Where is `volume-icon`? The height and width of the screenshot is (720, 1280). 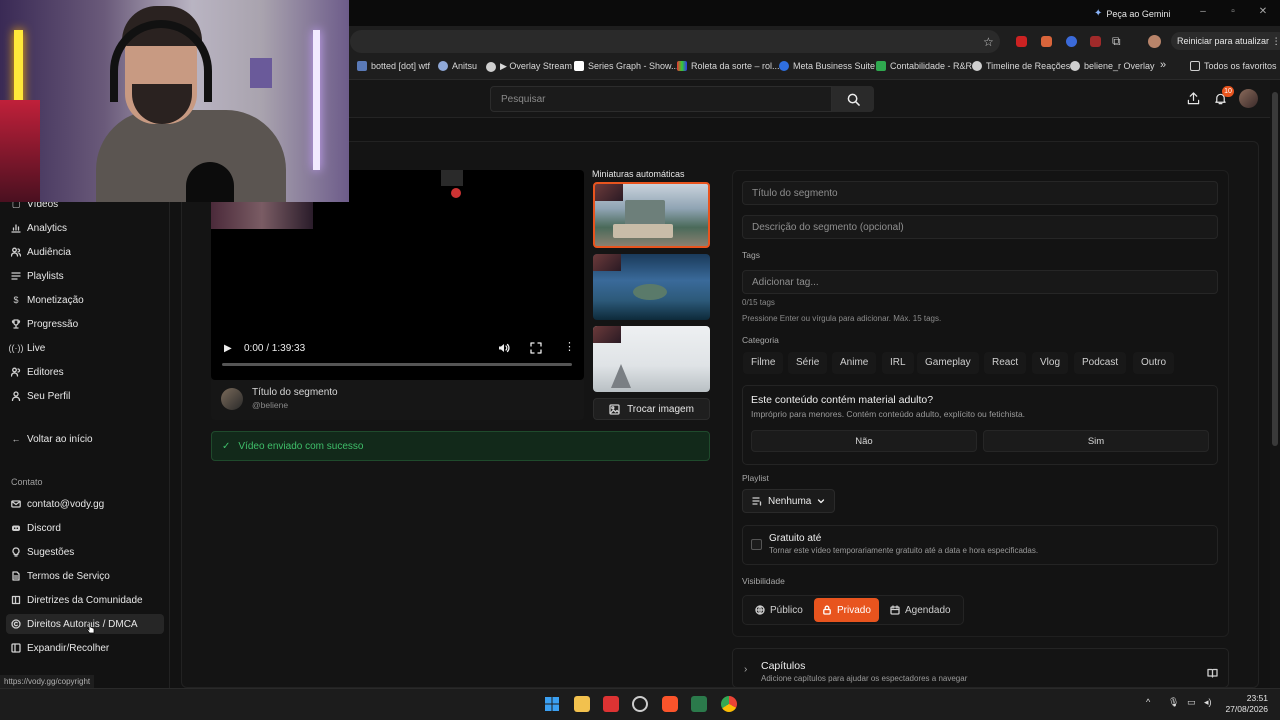
volume-icon is located at coordinates (504, 350).